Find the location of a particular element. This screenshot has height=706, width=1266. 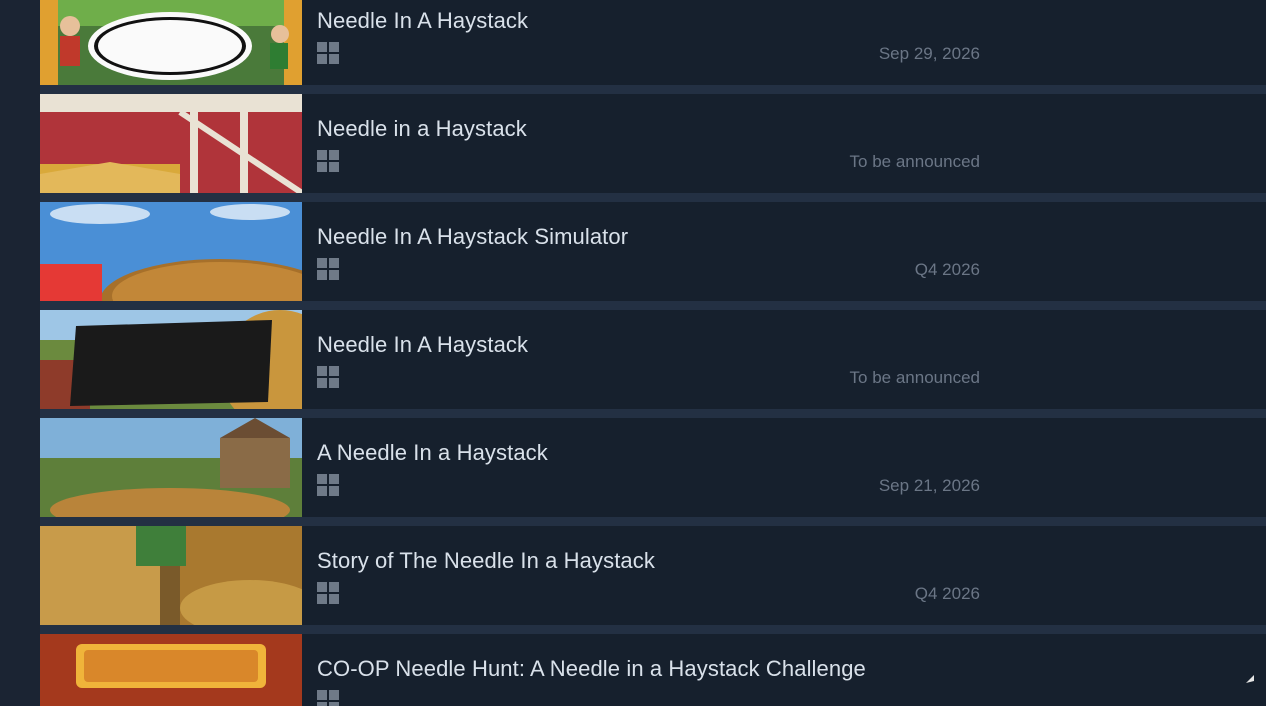

game-title: Story of The Needle In a Haystack is located at coordinates (486, 560).